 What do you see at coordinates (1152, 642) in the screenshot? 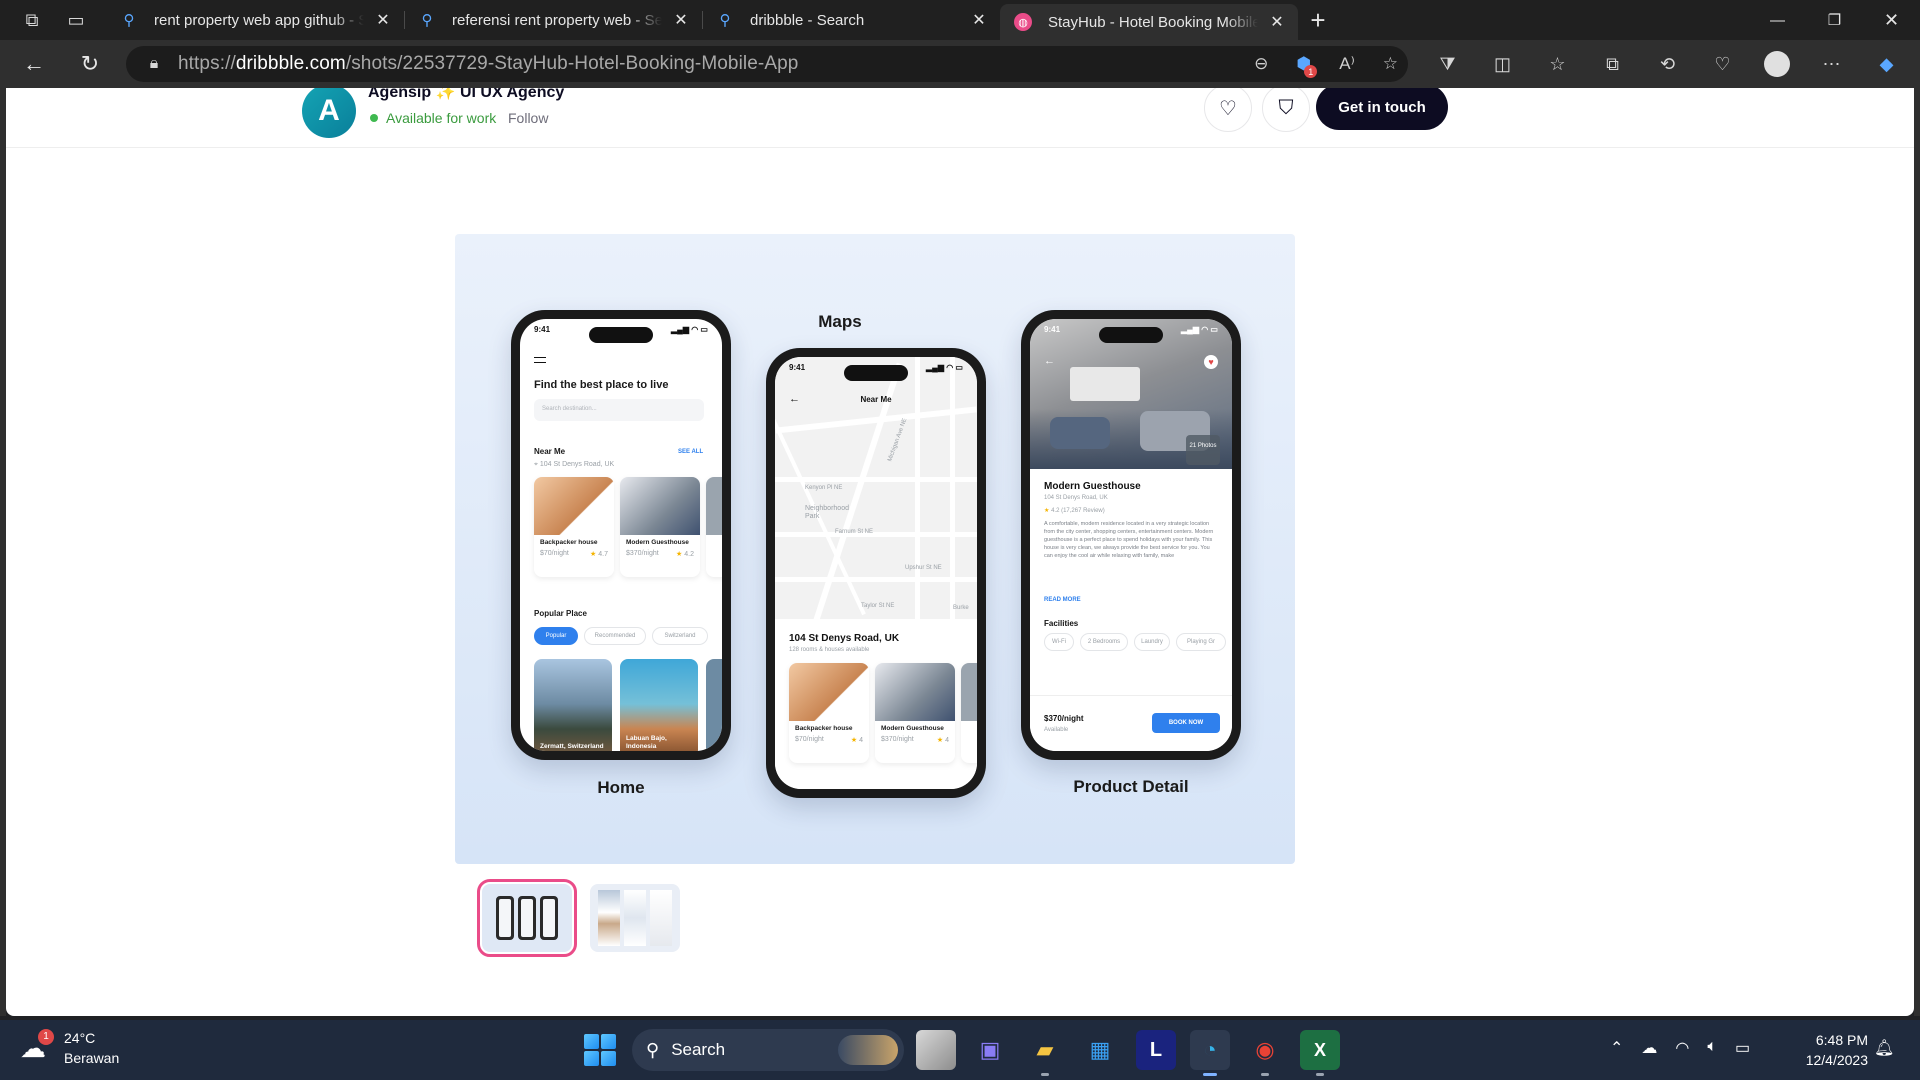
I see `facility-chip: Laundry` at bounding box center [1152, 642].